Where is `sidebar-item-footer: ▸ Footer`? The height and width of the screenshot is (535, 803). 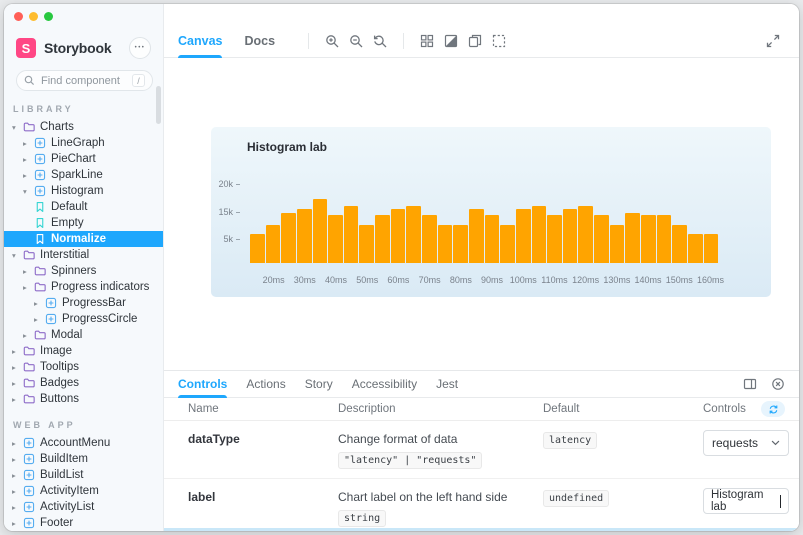
sidebar-item-footer: ▸ Footer is located at coordinates (83, 523).